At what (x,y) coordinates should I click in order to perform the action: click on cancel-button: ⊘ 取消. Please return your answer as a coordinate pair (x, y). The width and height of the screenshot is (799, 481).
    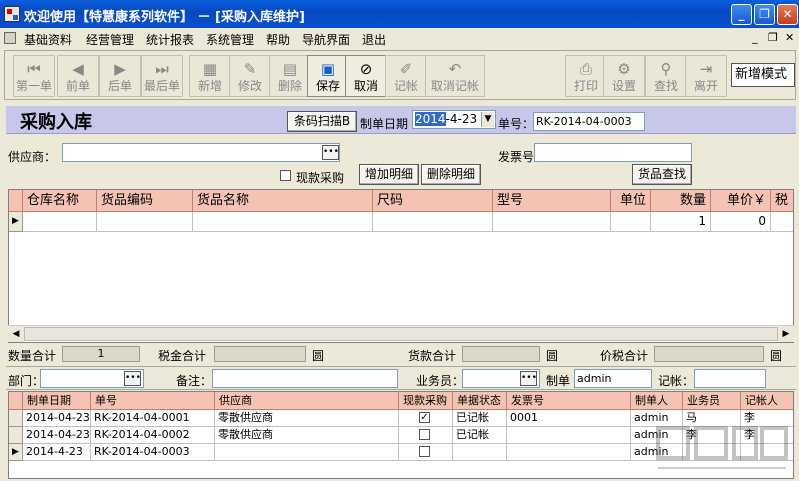
    Looking at the image, I should click on (366, 76).